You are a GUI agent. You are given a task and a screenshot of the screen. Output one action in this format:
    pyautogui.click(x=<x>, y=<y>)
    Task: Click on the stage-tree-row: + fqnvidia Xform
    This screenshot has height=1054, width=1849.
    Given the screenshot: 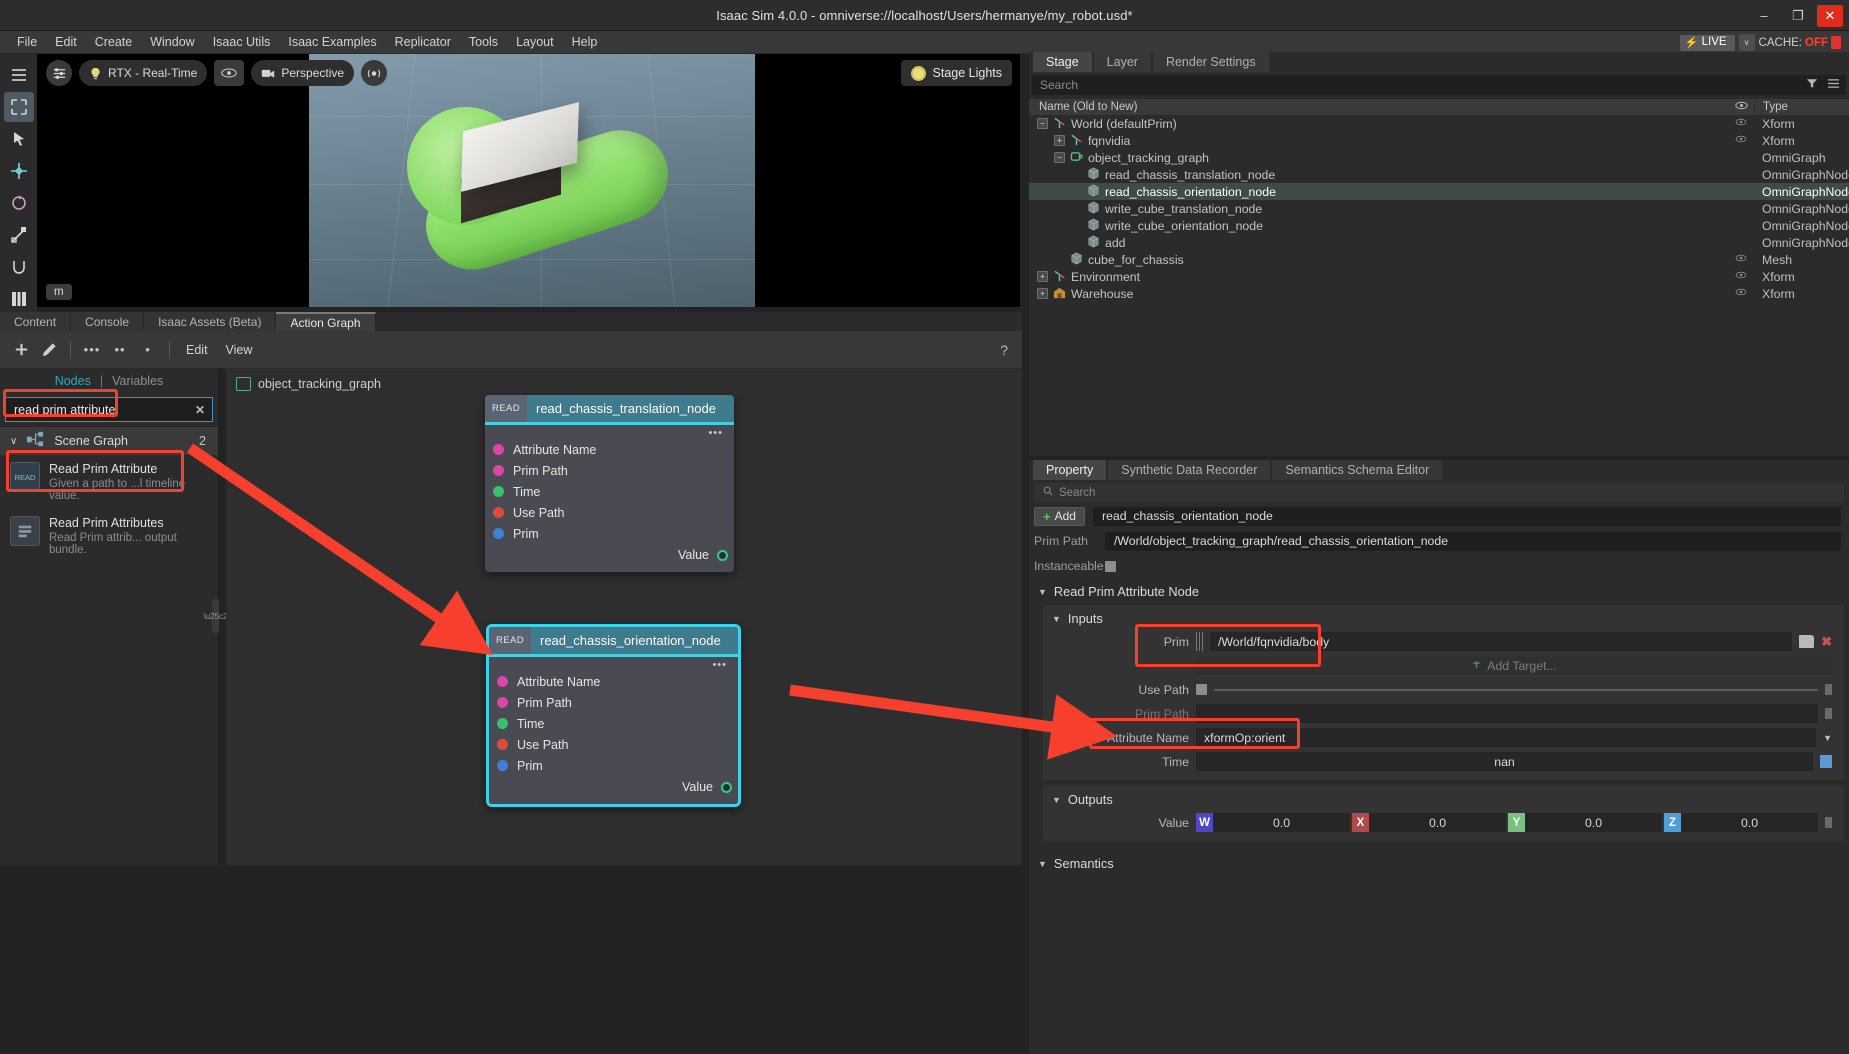 What is the action you would take?
    pyautogui.click(x=1439, y=140)
    